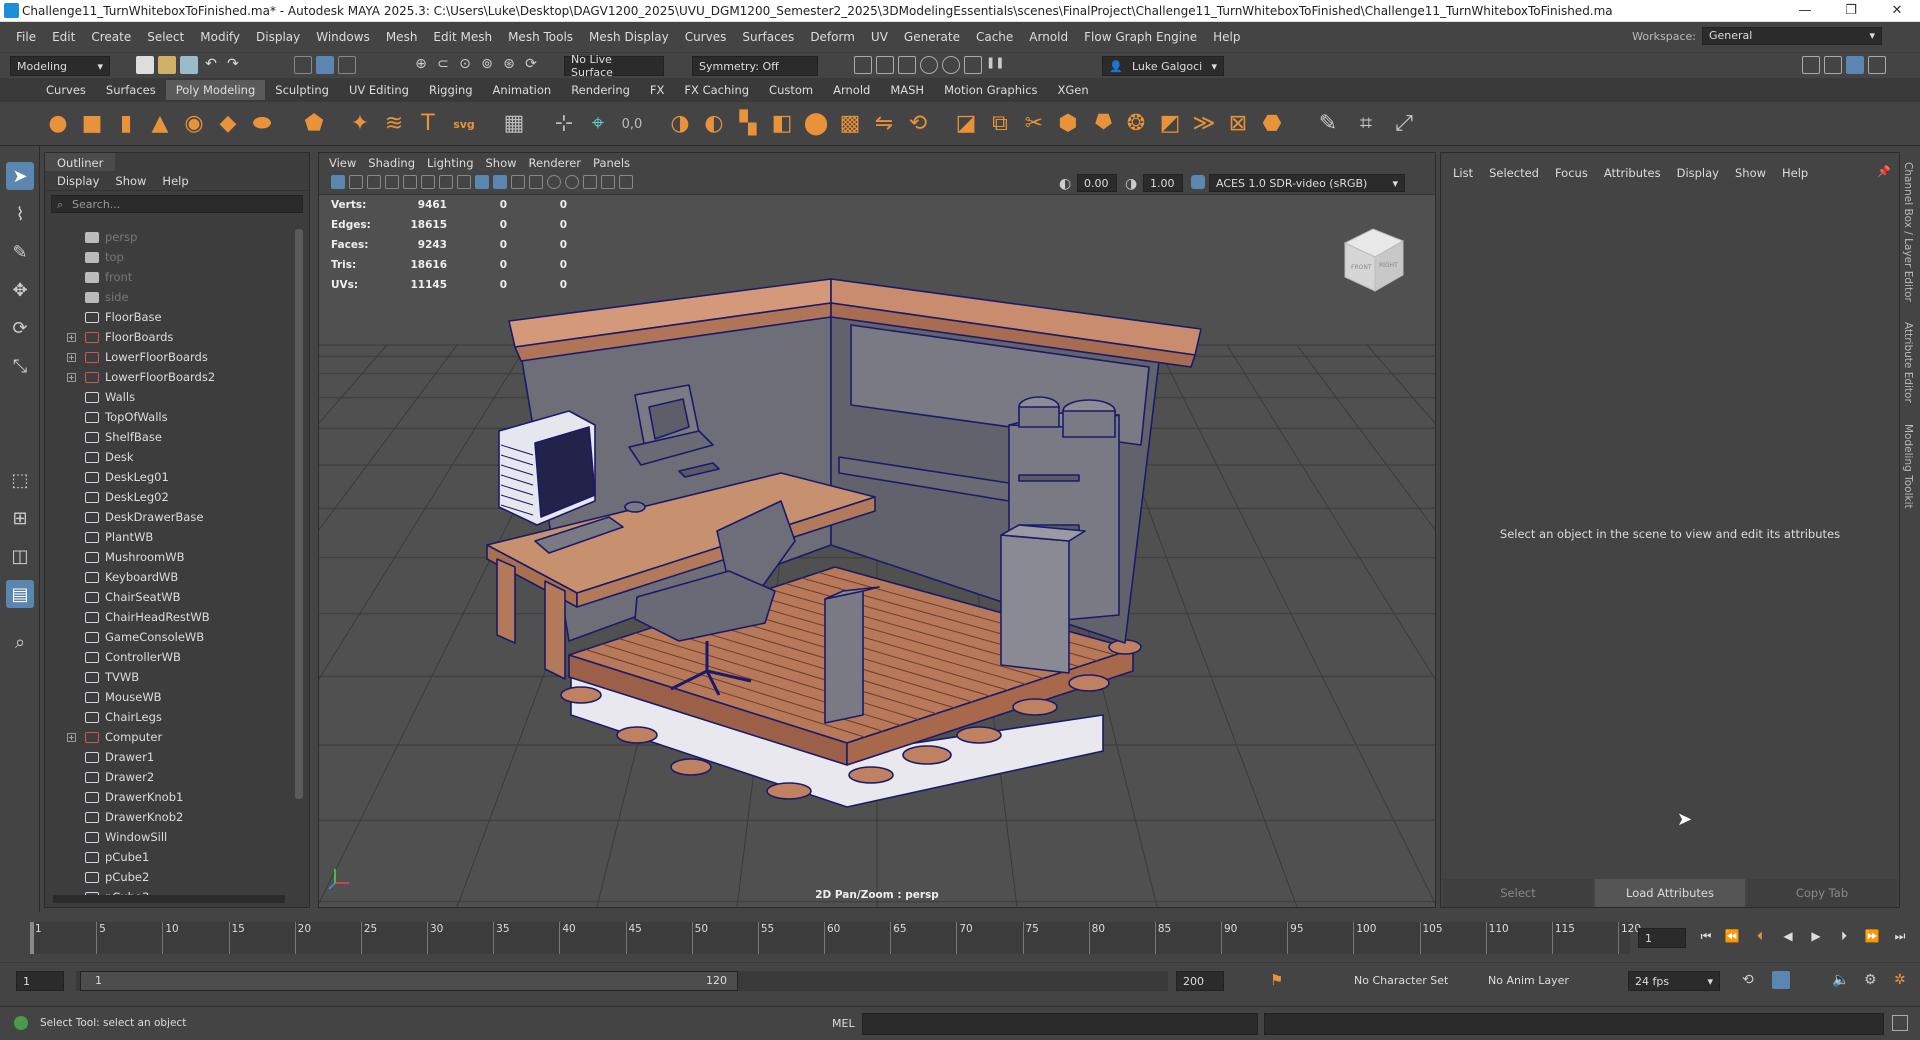 This screenshot has width=1920, height=1040. What do you see at coordinates (175, 181) in the screenshot?
I see `outliner-menu-help: Help` at bounding box center [175, 181].